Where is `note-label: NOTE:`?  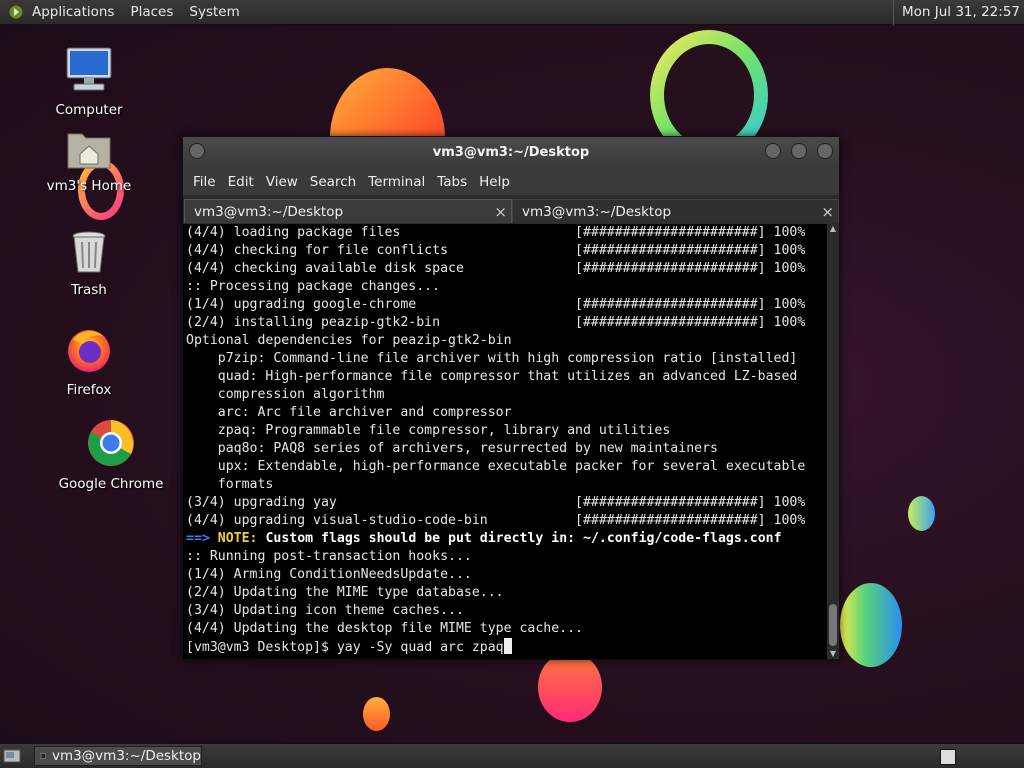
note-label: NOTE: is located at coordinates (237, 538).